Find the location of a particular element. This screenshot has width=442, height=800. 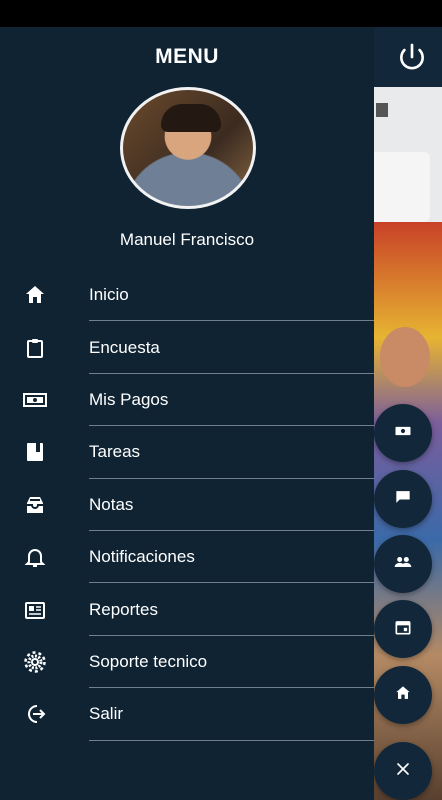

fab-people-button is located at coordinates (403, 564).